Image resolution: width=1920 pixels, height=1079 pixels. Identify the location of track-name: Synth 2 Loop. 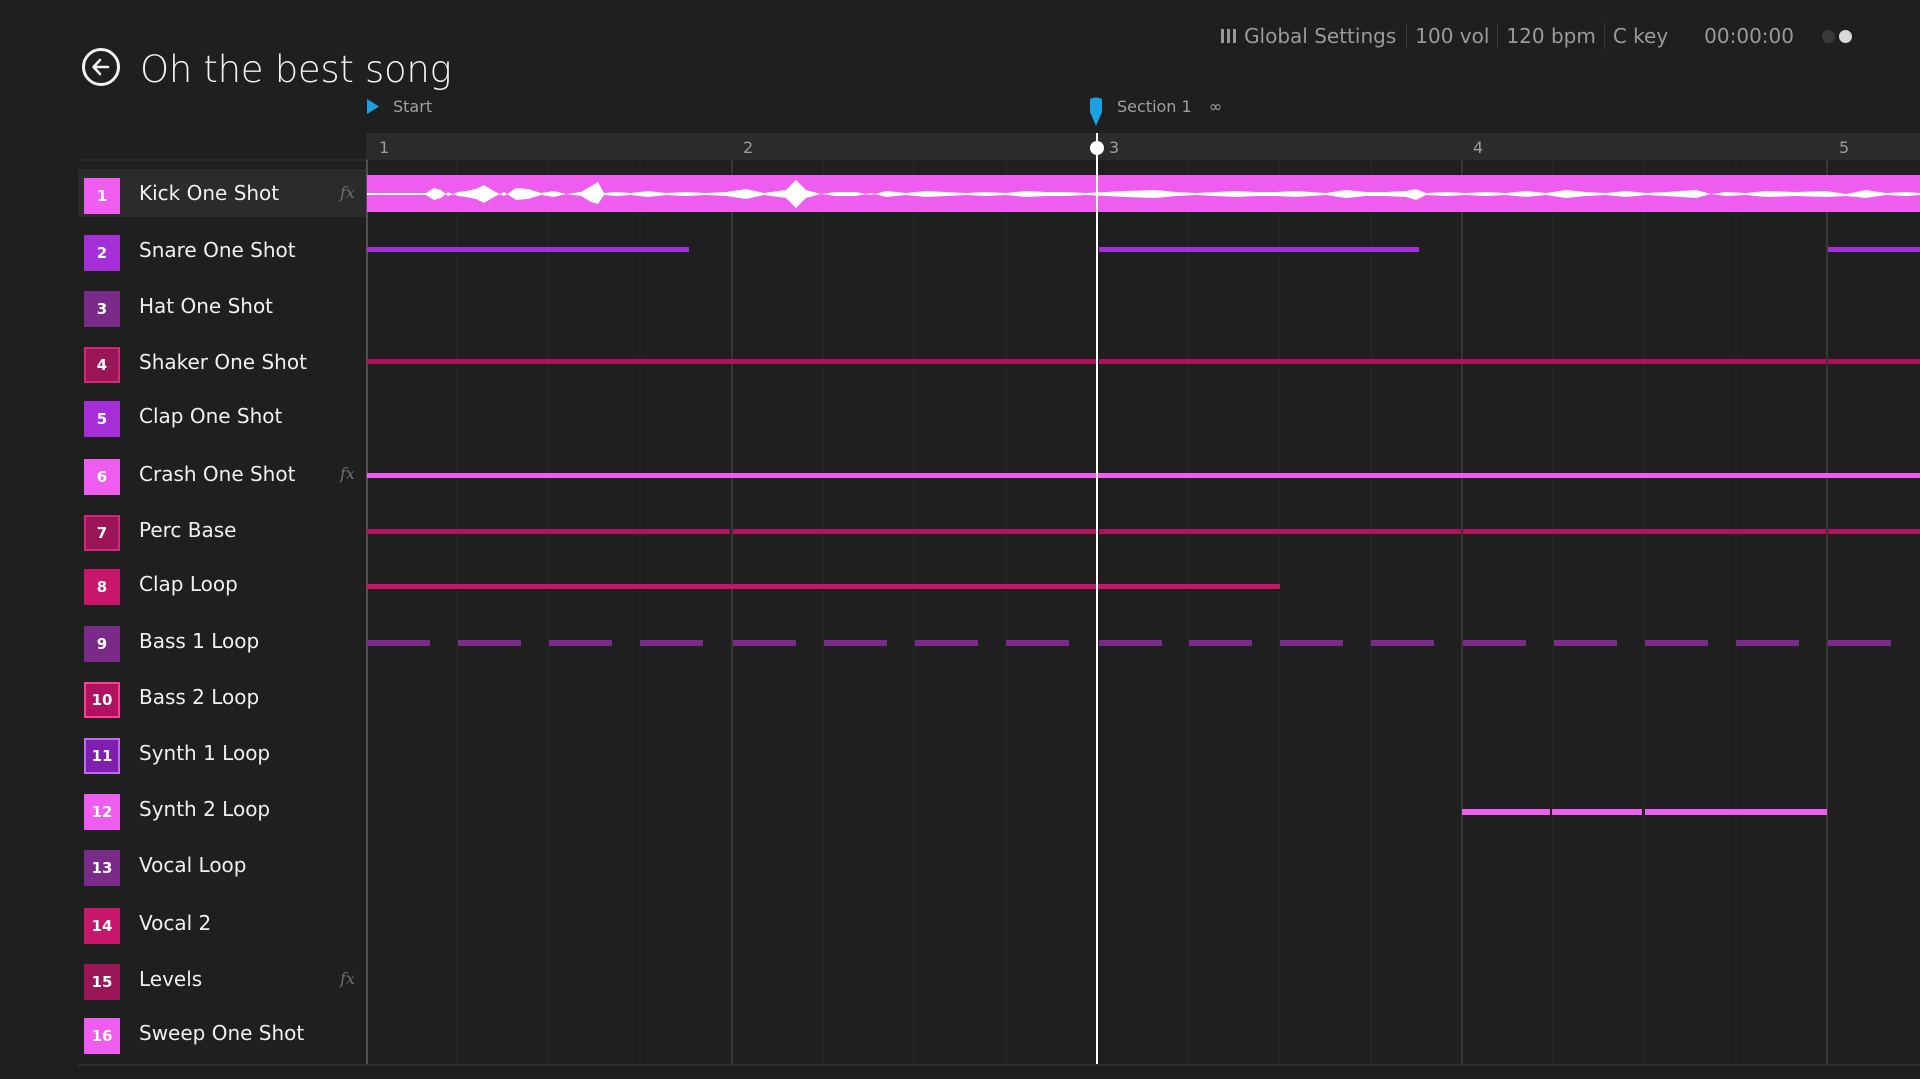
(205, 809).